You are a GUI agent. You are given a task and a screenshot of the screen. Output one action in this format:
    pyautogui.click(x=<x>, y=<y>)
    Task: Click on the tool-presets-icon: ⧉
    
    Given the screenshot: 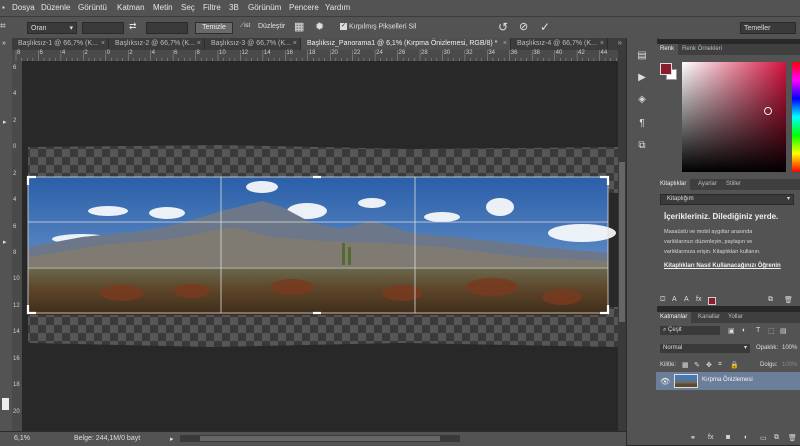 What is the action you would take?
    pyautogui.click(x=642, y=146)
    